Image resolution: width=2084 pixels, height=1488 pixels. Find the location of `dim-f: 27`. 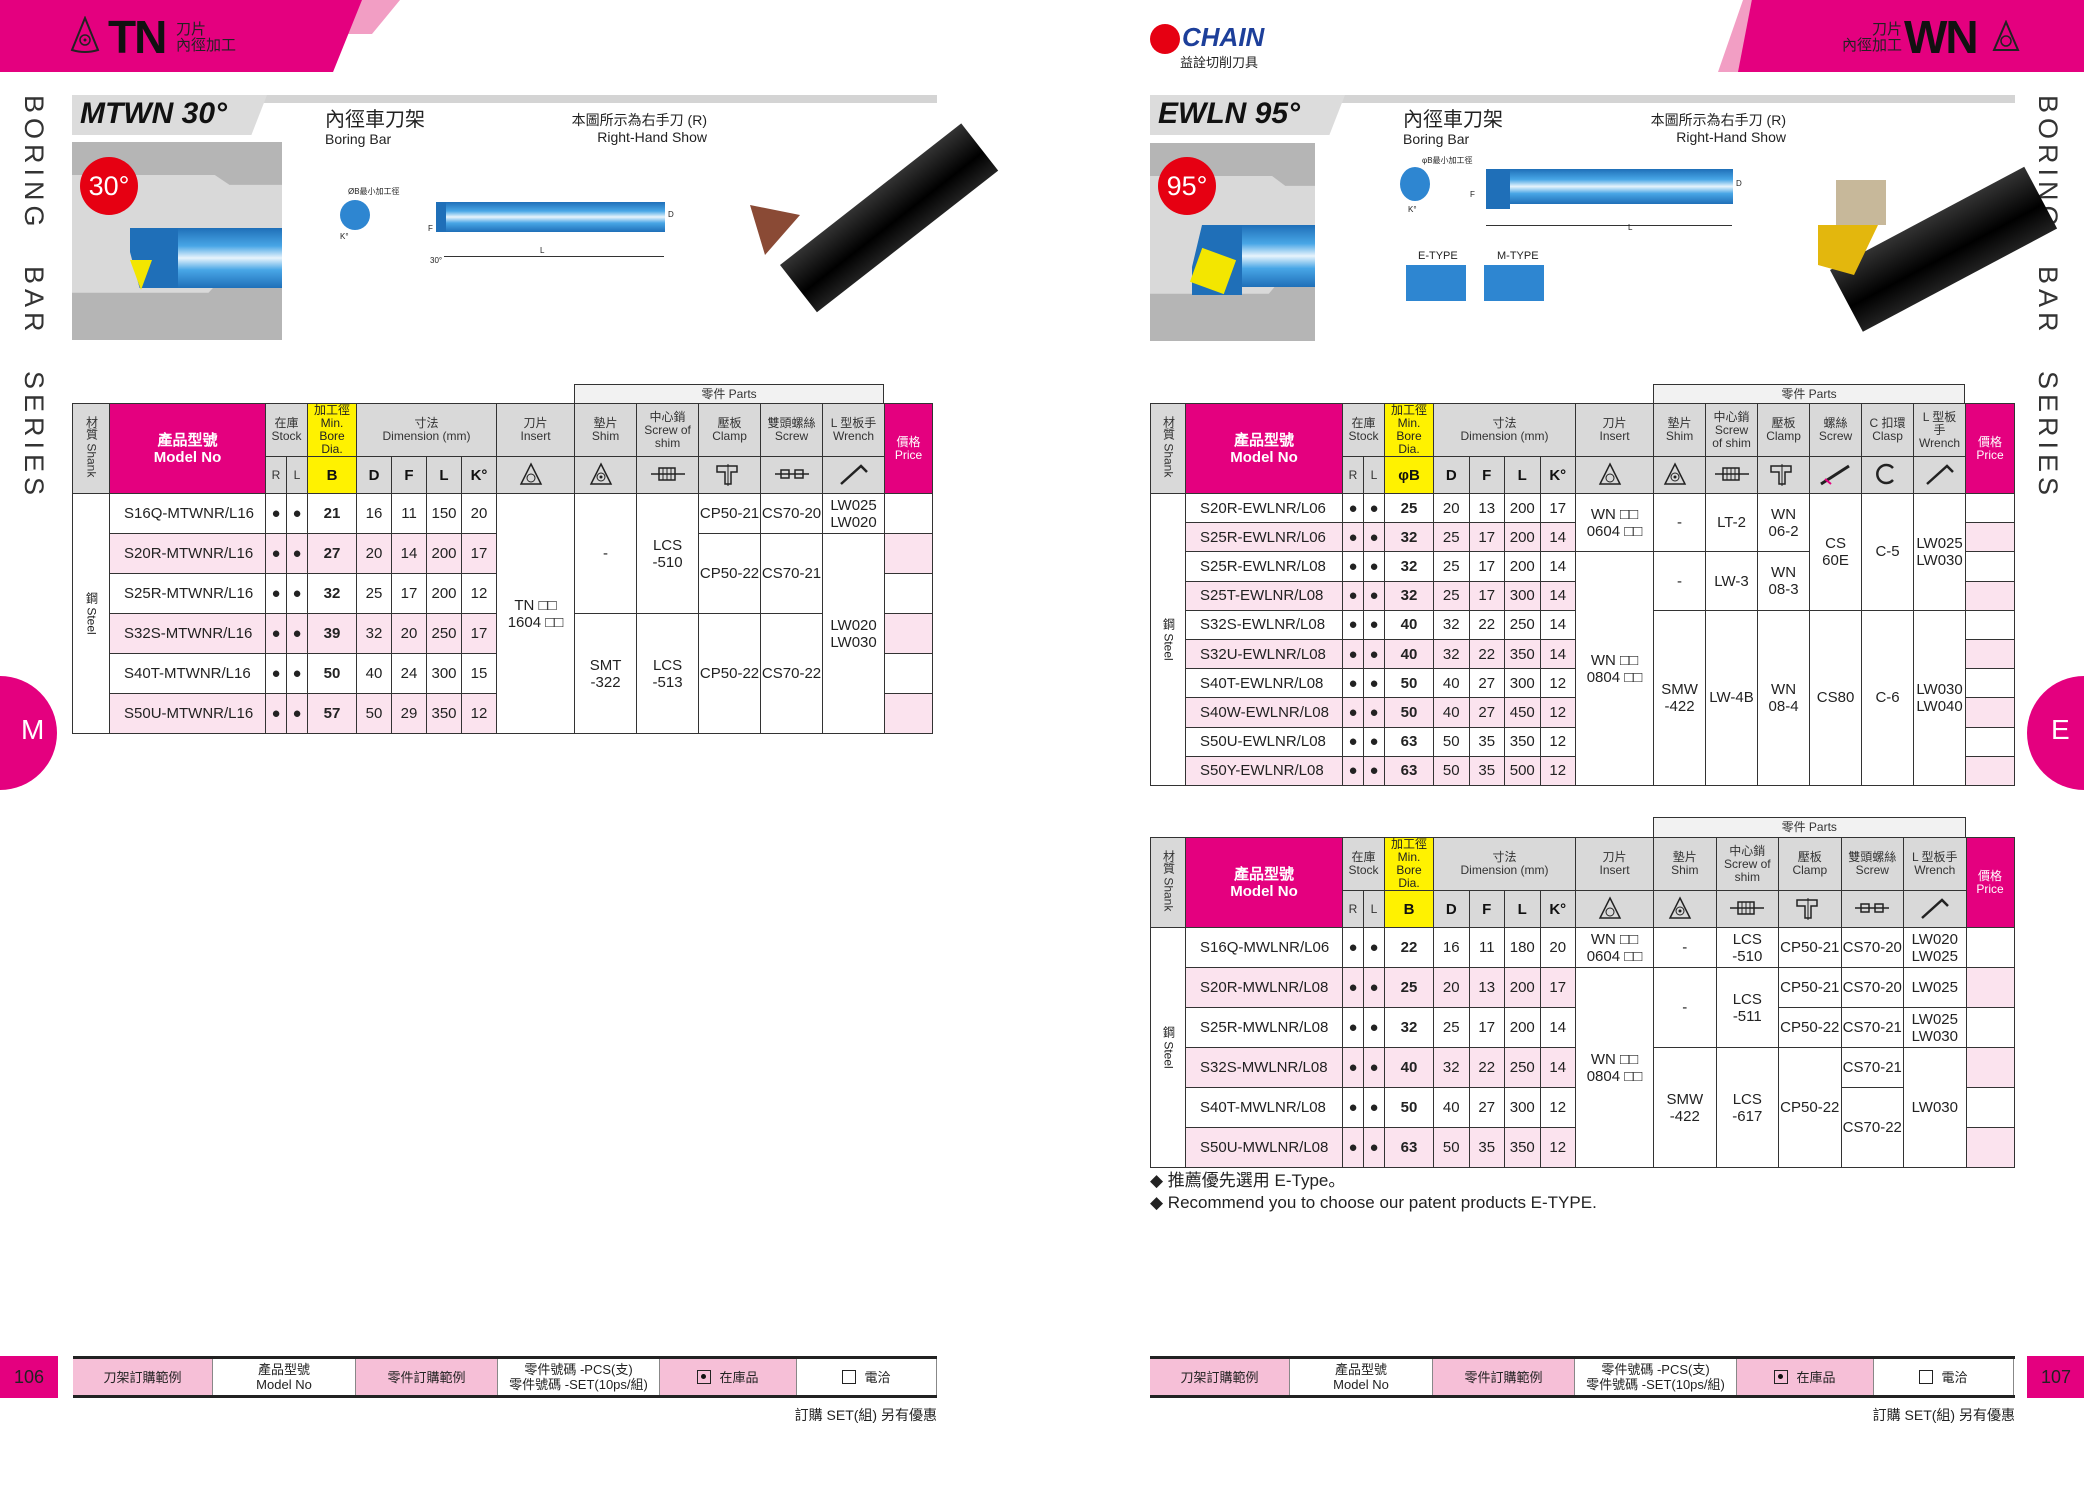

dim-f: 27 is located at coordinates (1487, 1107).